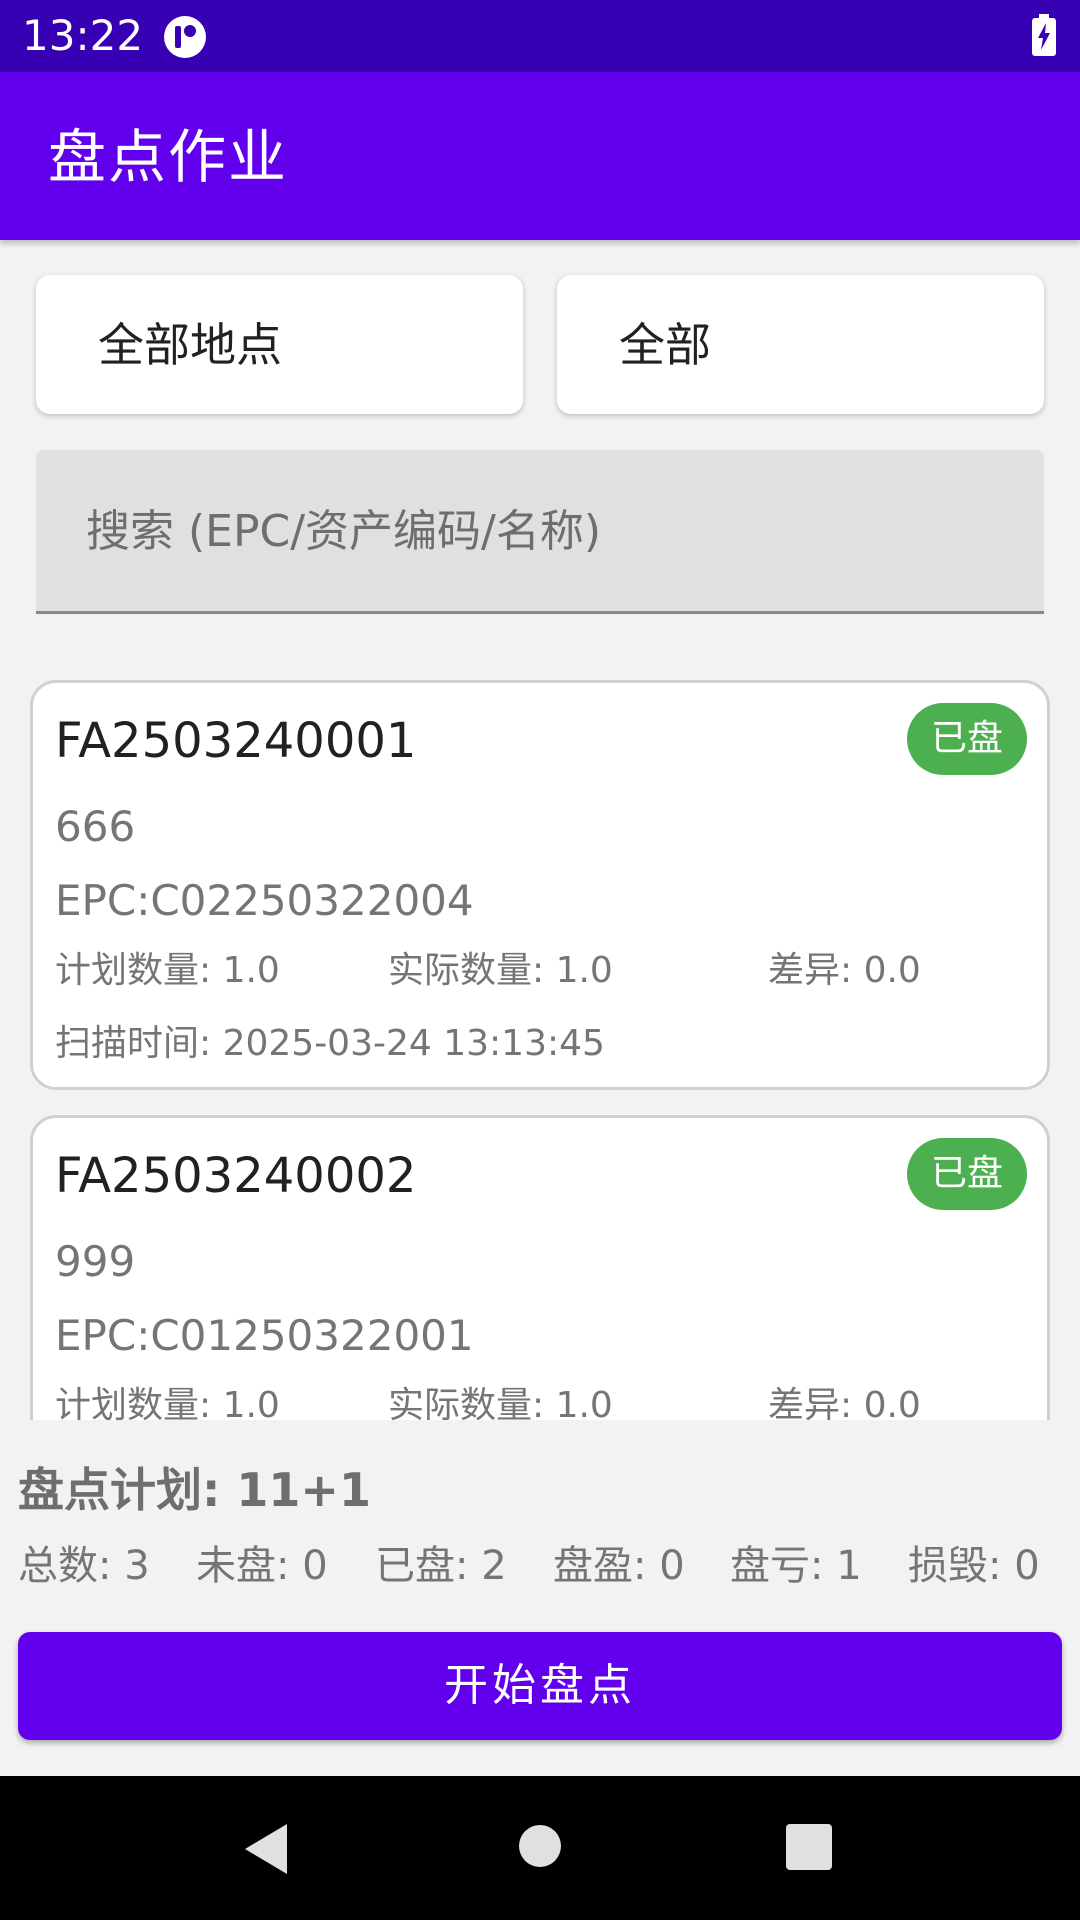 This screenshot has height=1920, width=1080. Describe the element at coordinates (809, 1847) in the screenshot. I see `recents-icon` at that location.